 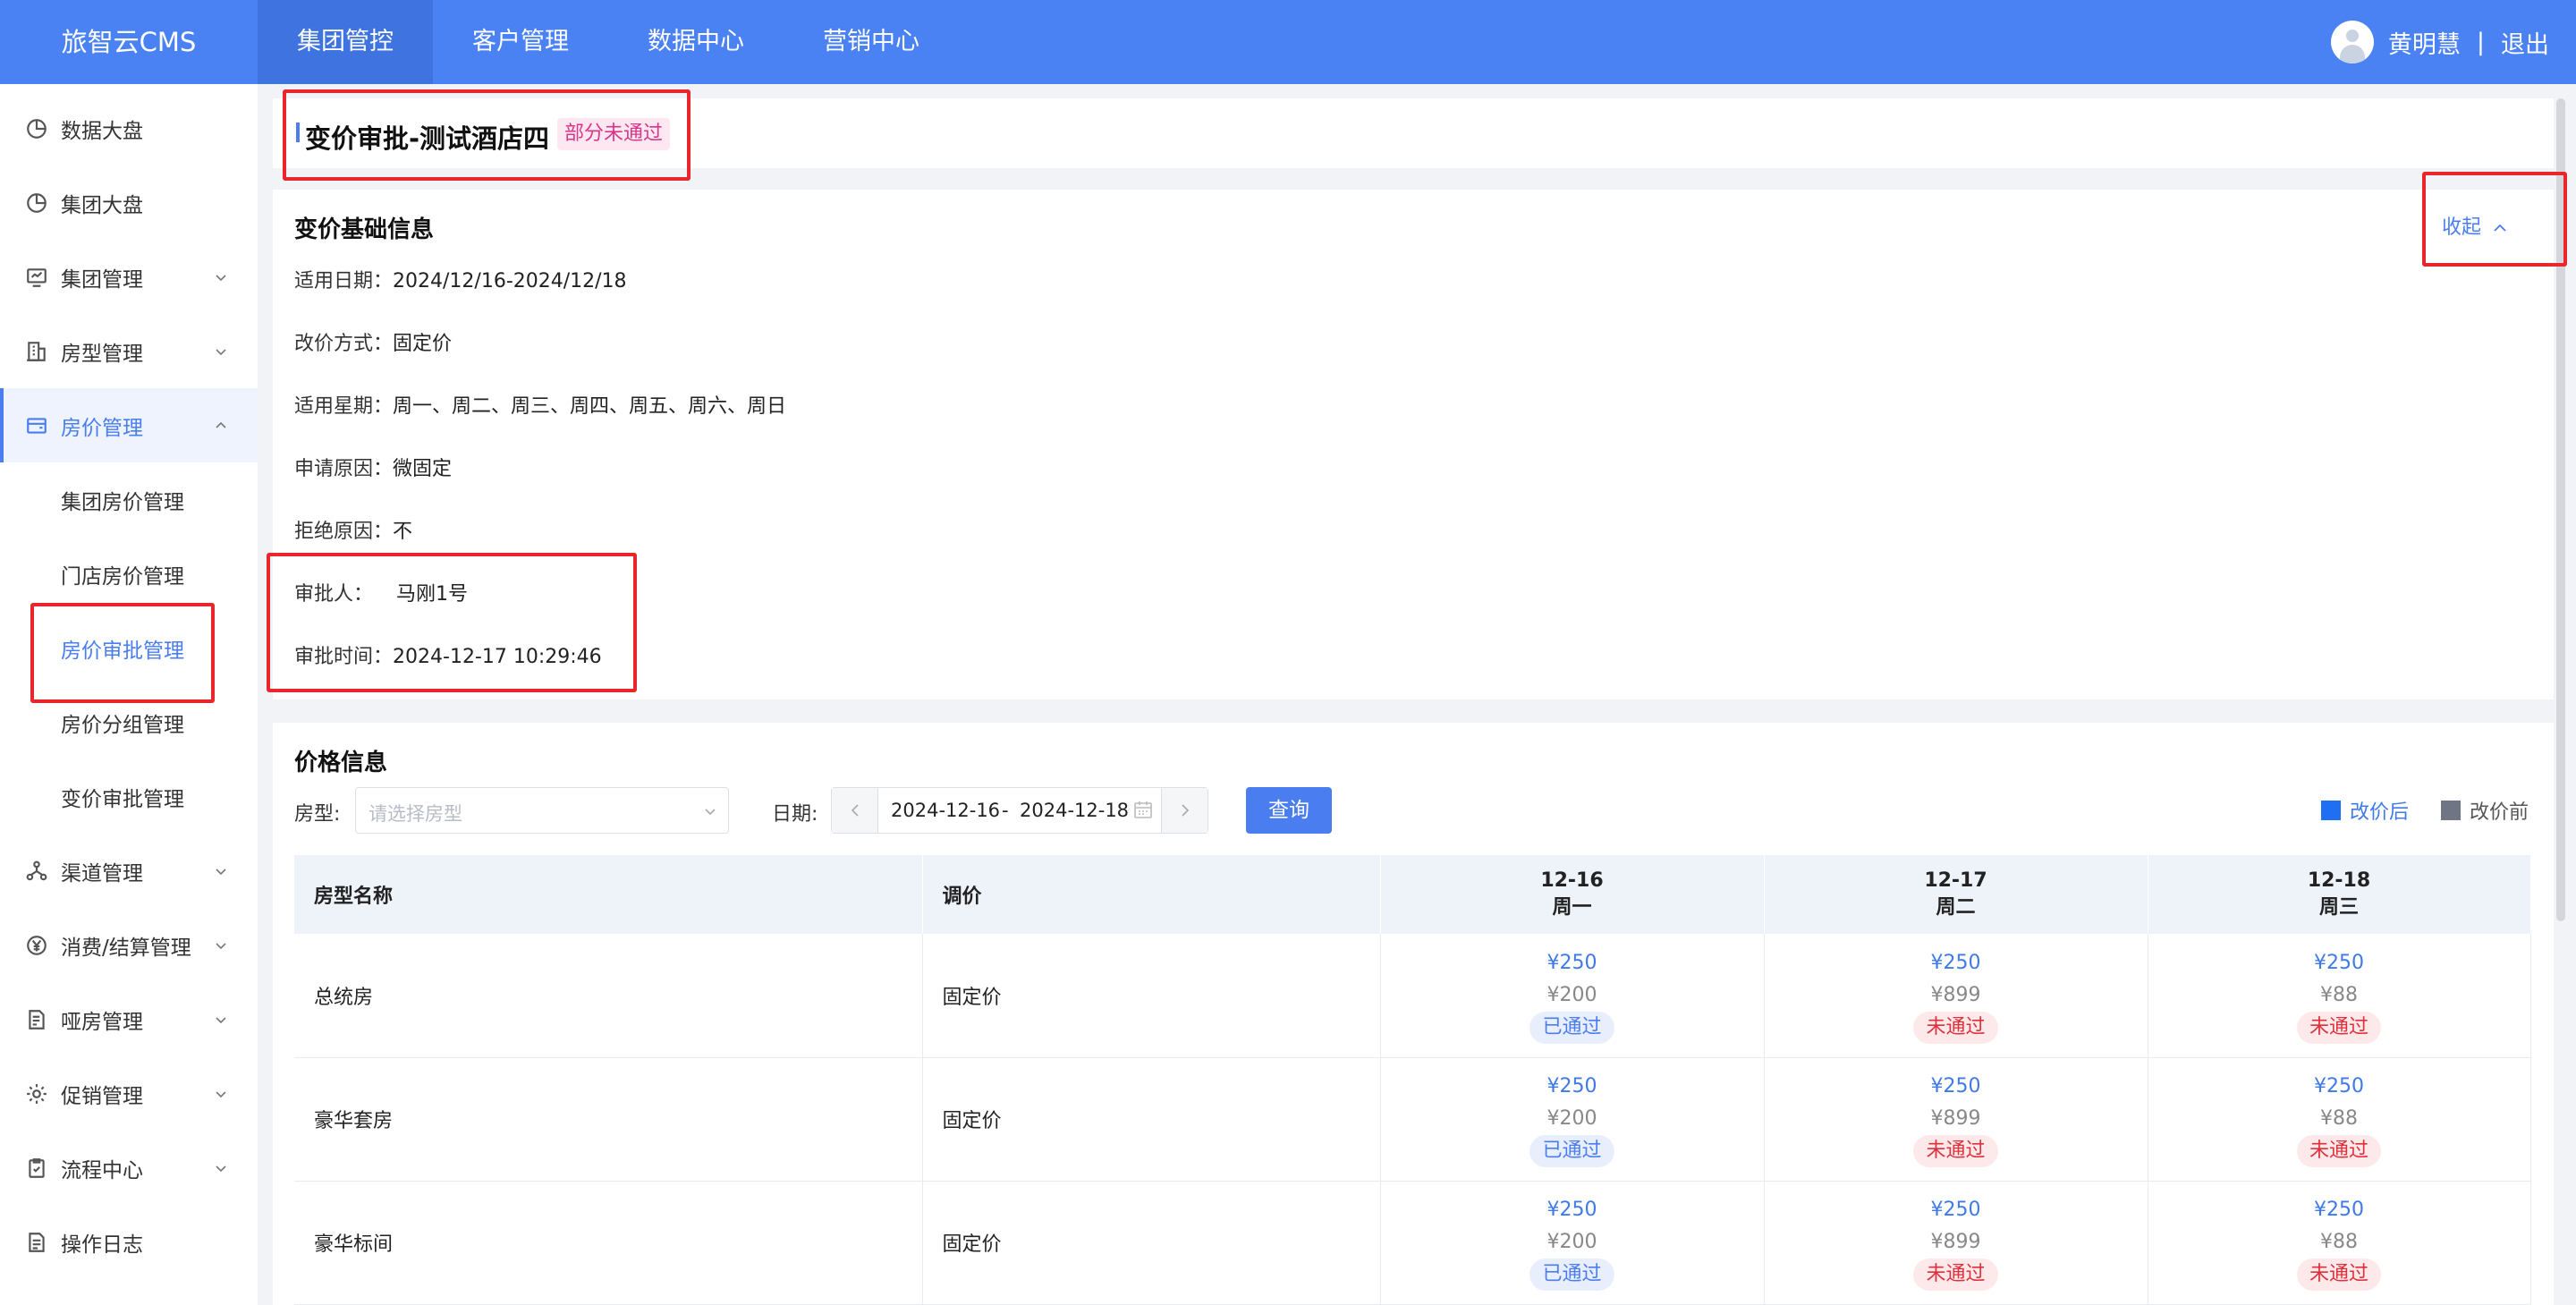 What do you see at coordinates (36, 870) in the screenshot?
I see `network-icon` at bounding box center [36, 870].